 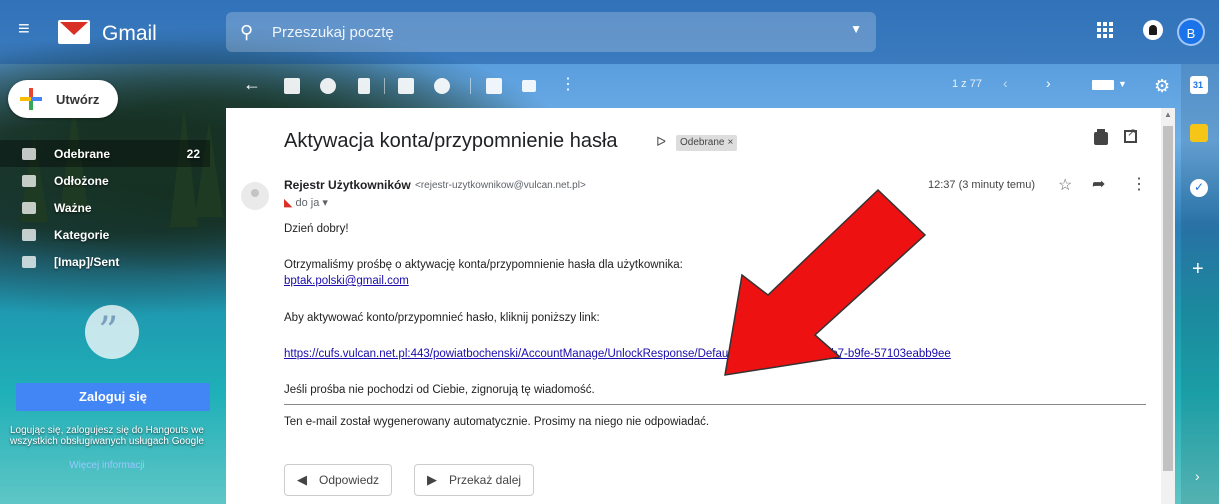 What do you see at coordinates (1162, 86) in the screenshot?
I see `gear-icon: ⚙` at bounding box center [1162, 86].